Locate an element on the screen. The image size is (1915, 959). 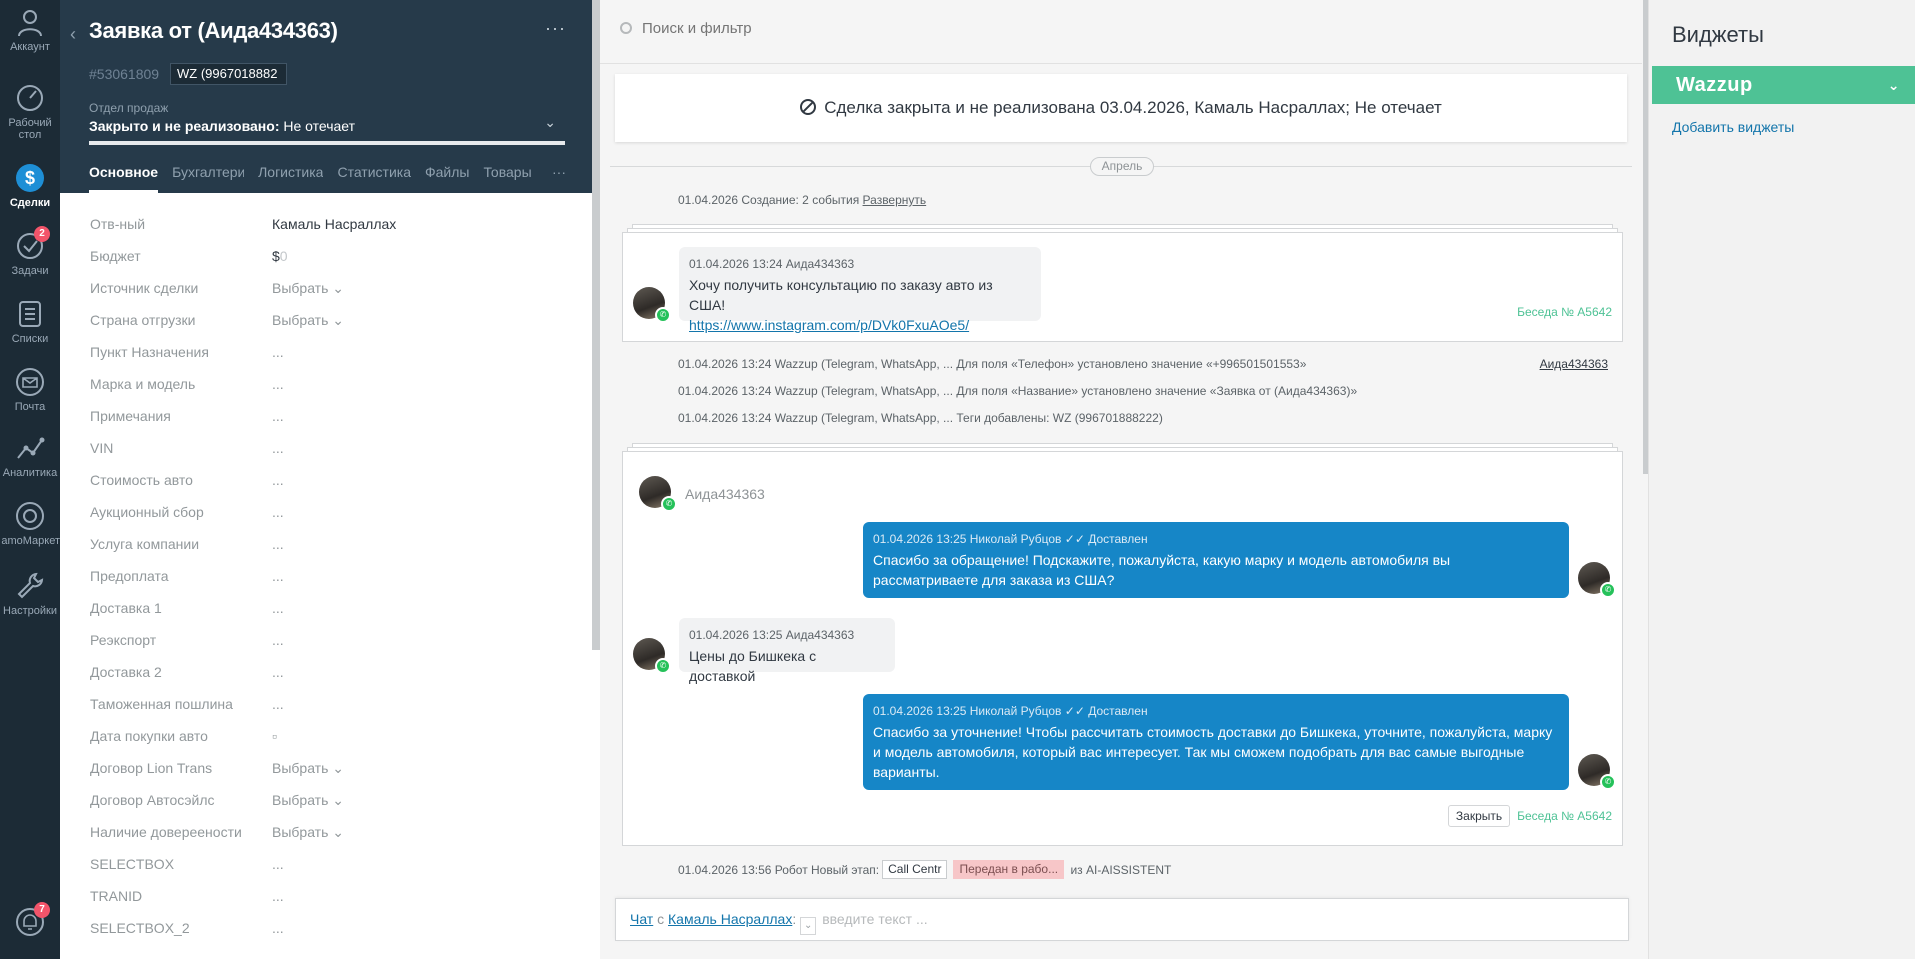
wazzup-widget: Wazzup ⌄ is located at coordinates (1783, 85).